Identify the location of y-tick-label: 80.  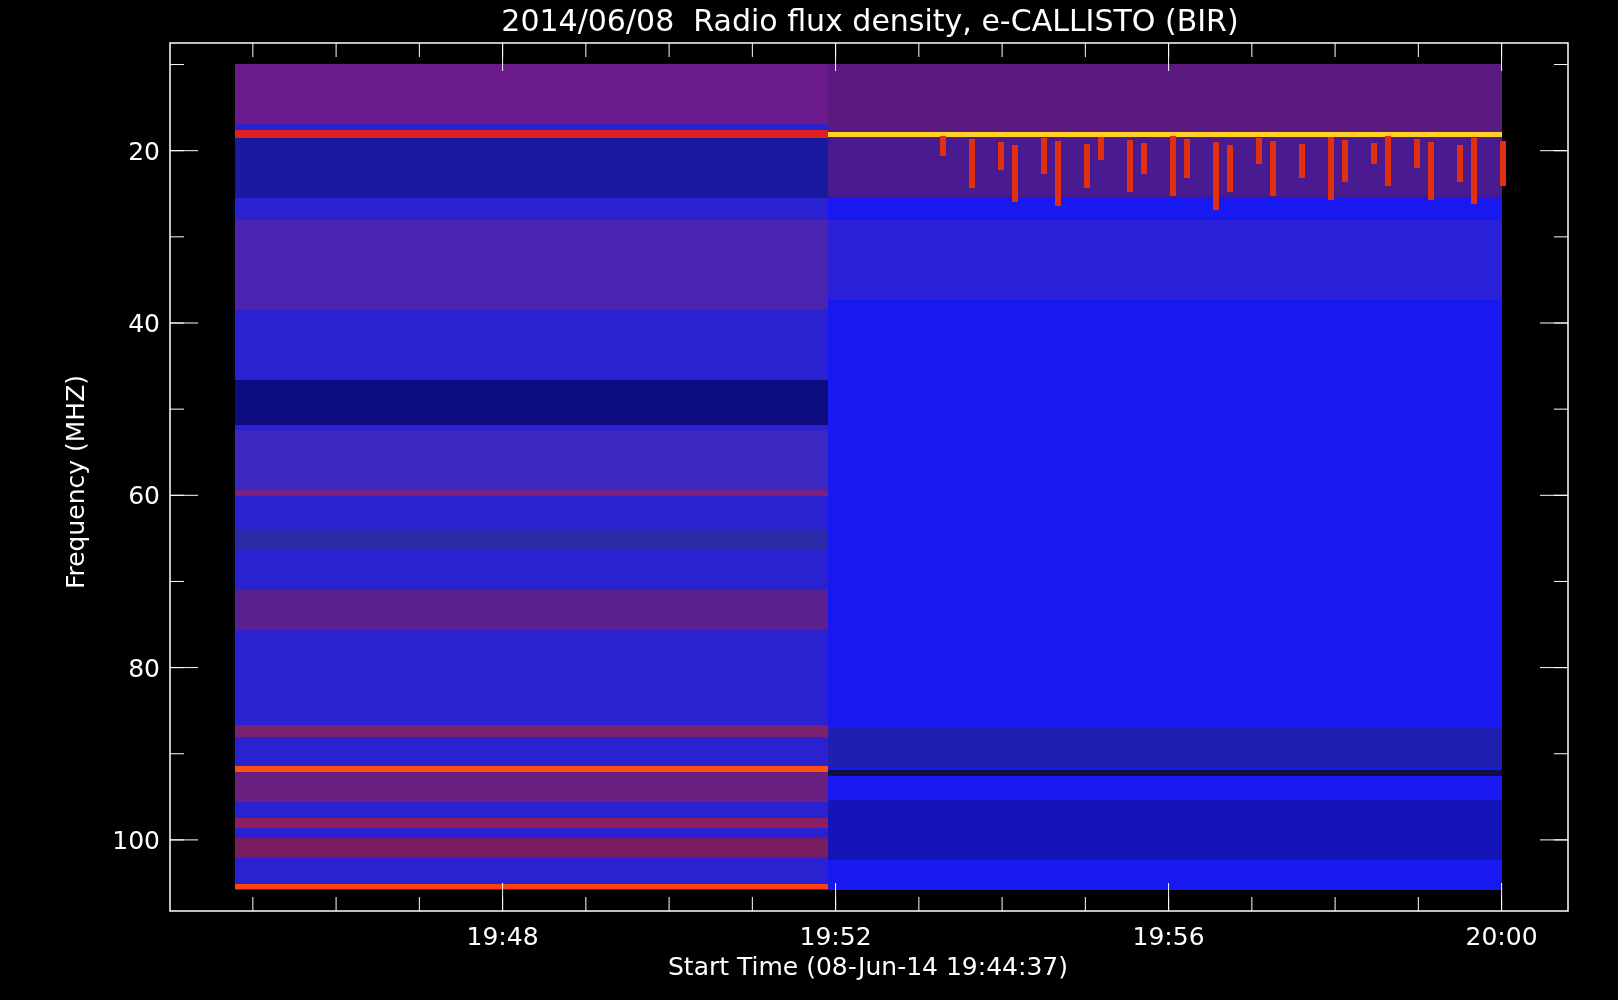
(144, 668).